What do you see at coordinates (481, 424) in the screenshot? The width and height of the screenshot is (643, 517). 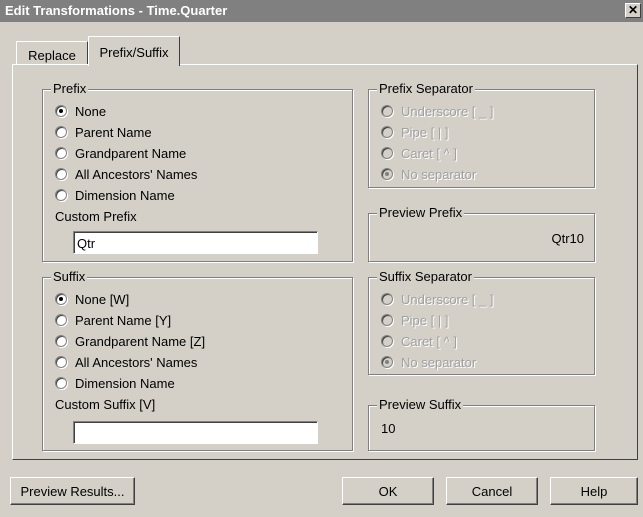 I see `preview-suffix-group: Preview Suffix 10` at bounding box center [481, 424].